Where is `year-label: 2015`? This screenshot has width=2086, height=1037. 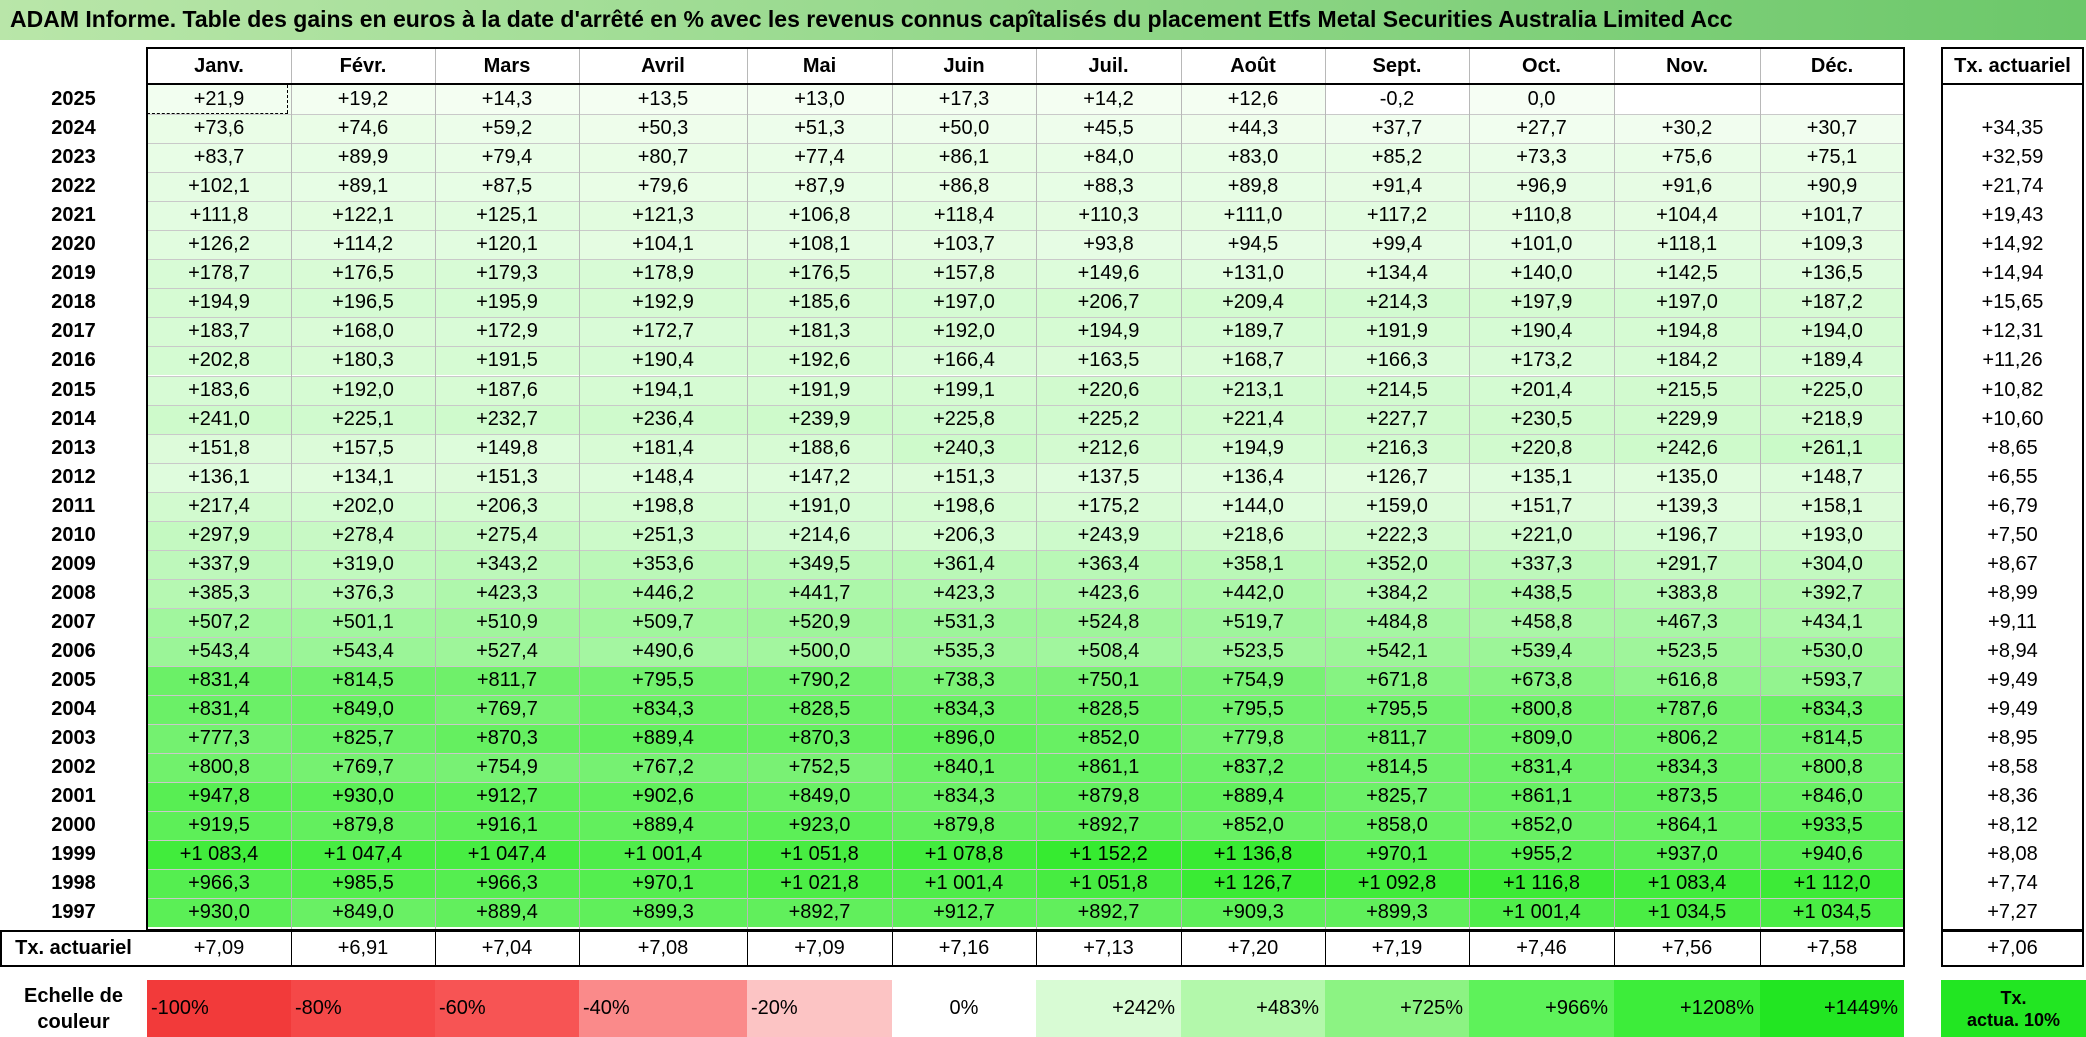 year-label: 2015 is located at coordinates (73, 389).